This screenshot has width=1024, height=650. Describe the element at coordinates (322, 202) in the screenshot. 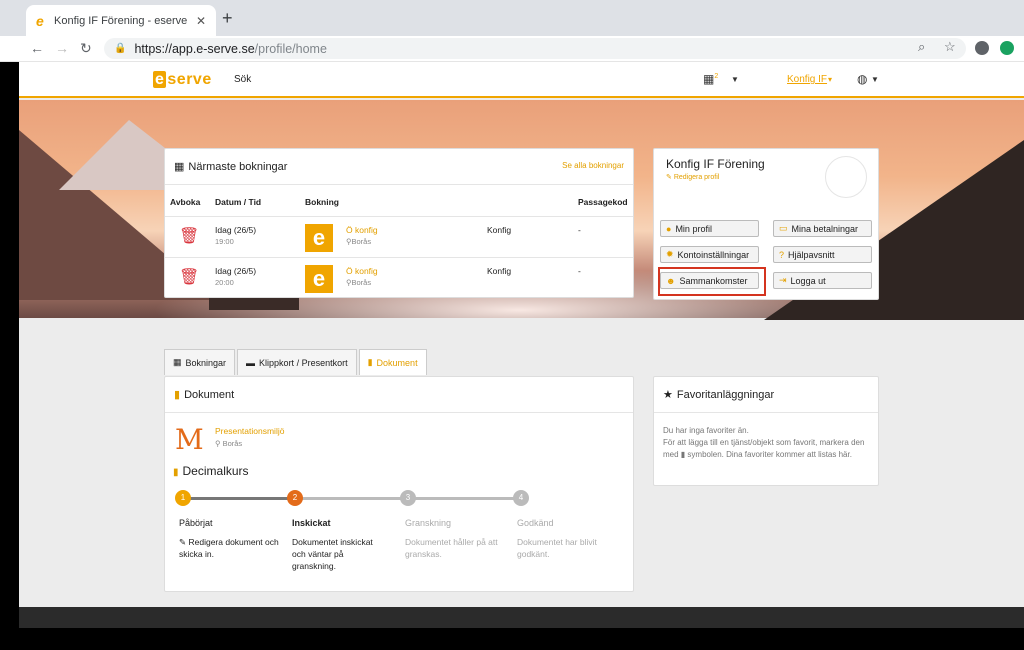

I see `col-bokning: Bokning` at that location.